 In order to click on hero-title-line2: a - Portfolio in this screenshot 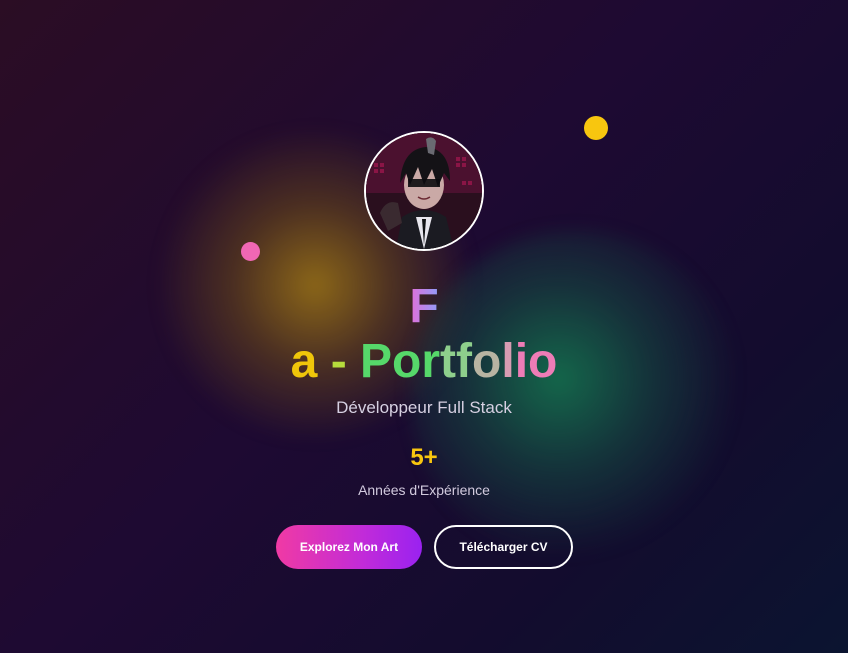, I will do `click(424, 362)`.